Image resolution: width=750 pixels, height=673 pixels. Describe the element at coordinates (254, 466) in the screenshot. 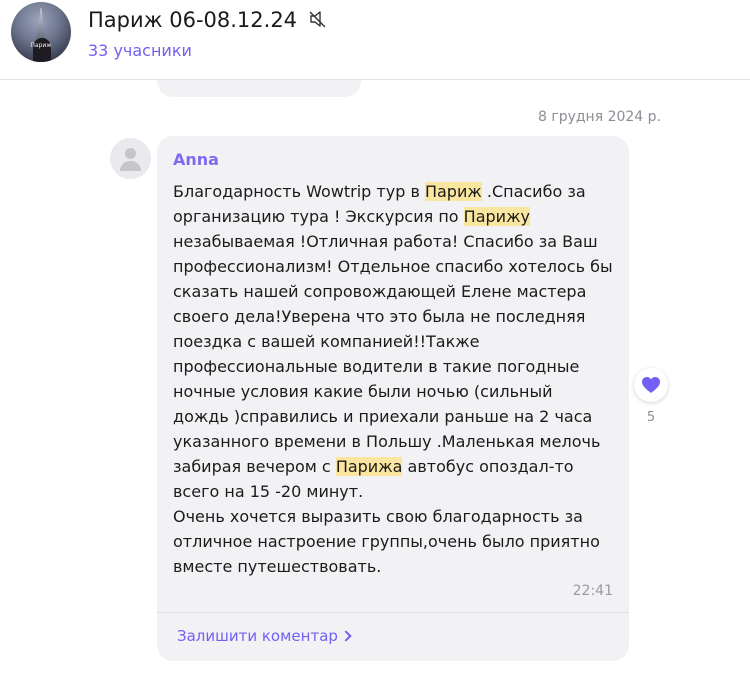

I see `message-text-segment: забирая вечером с` at that location.